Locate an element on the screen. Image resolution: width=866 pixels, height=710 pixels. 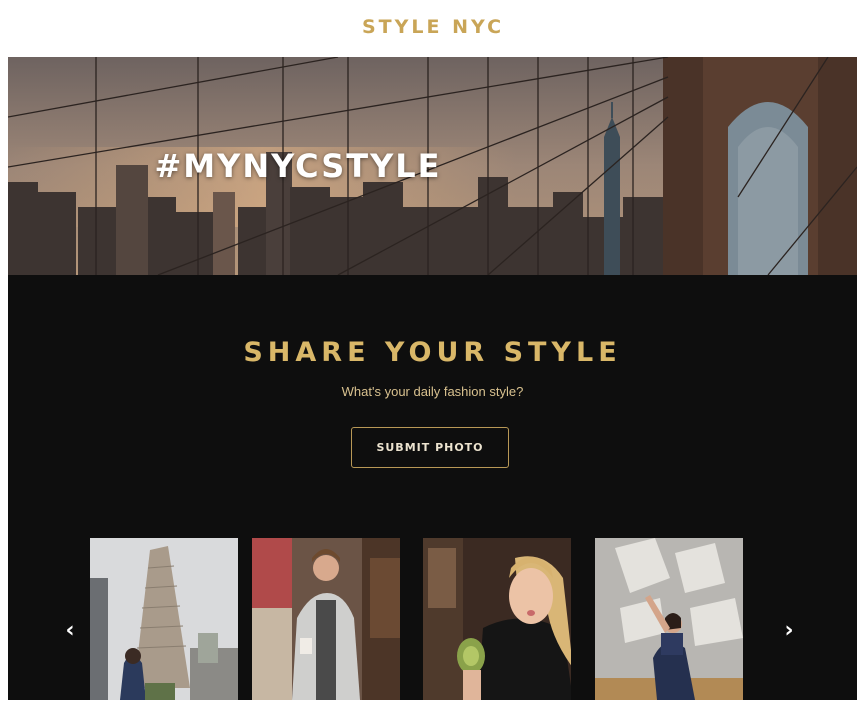
hero-hashtag-title: #MYNYCSTYLE is located at coordinates (298, 166).